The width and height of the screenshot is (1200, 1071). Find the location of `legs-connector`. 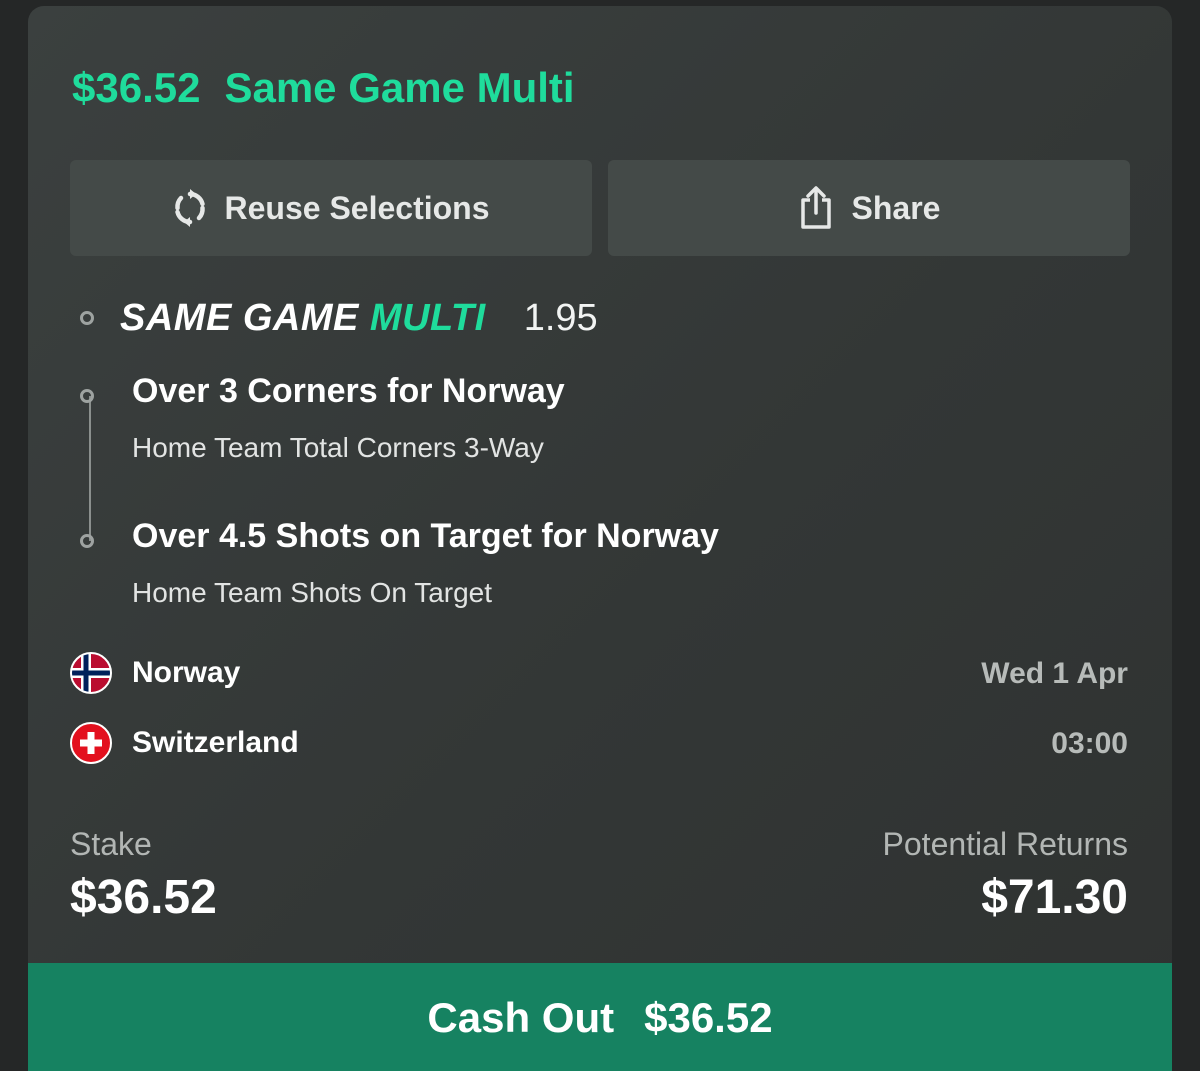

legs-connector is located at coordinates (90, 468).